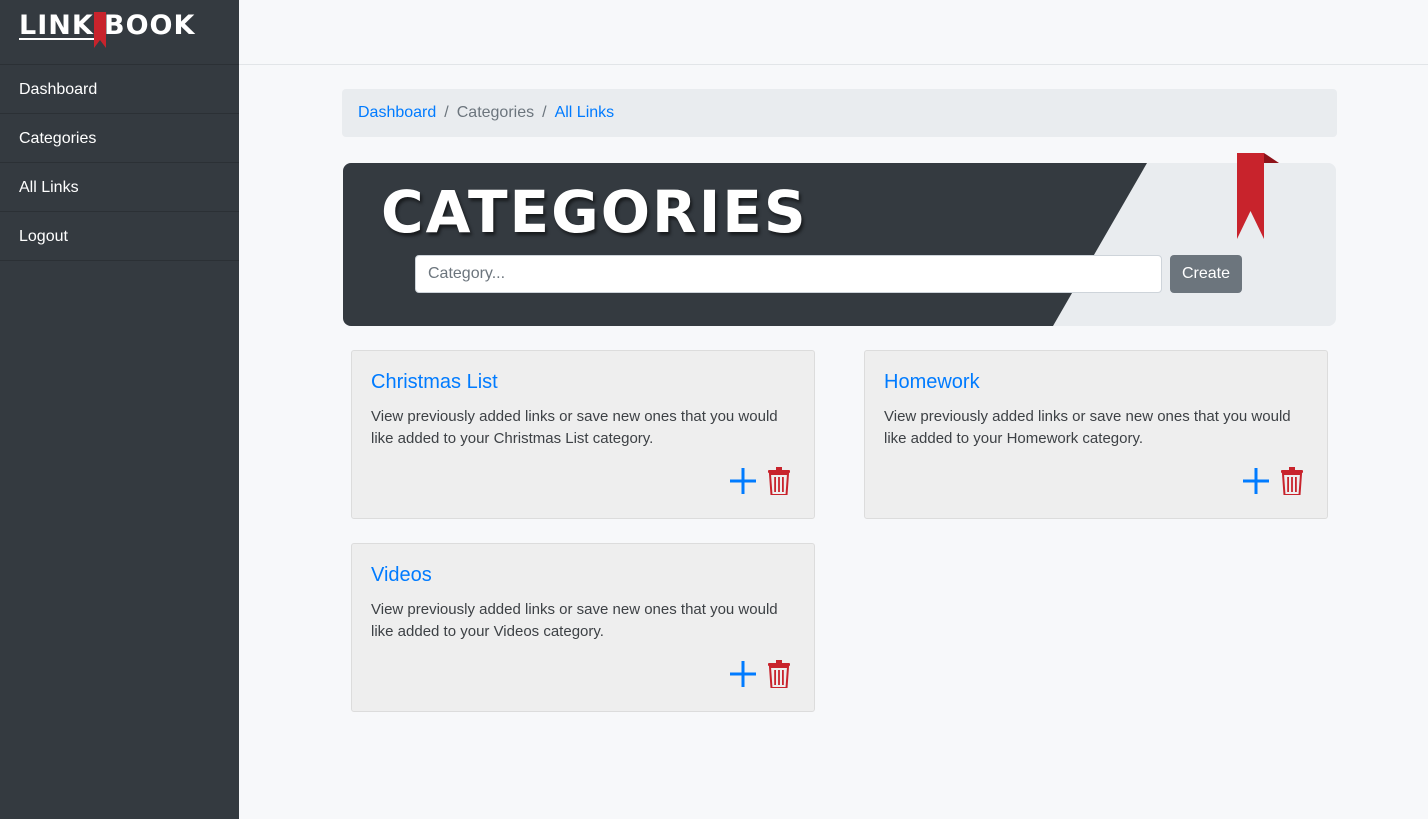  What do you see at coordinates (594, 212) in the screenshot?
I see `page-title: CATEGORIES` at bounding box center [594, 212].